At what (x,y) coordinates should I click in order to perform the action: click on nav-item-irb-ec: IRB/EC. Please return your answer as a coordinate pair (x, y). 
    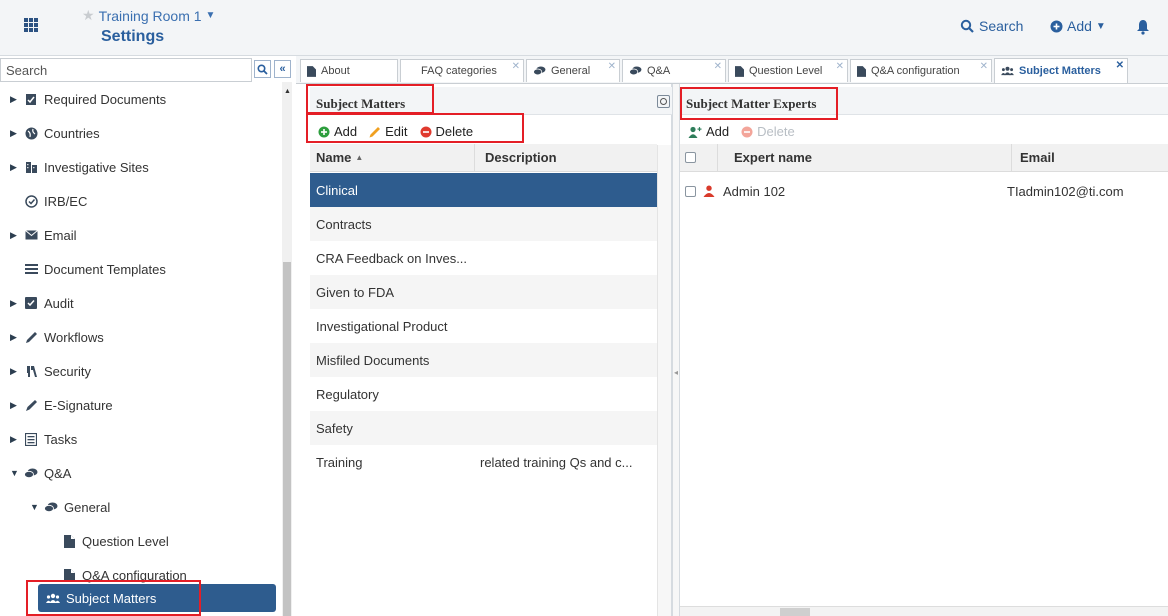
    Looking at the image, I should click on (141, 201).